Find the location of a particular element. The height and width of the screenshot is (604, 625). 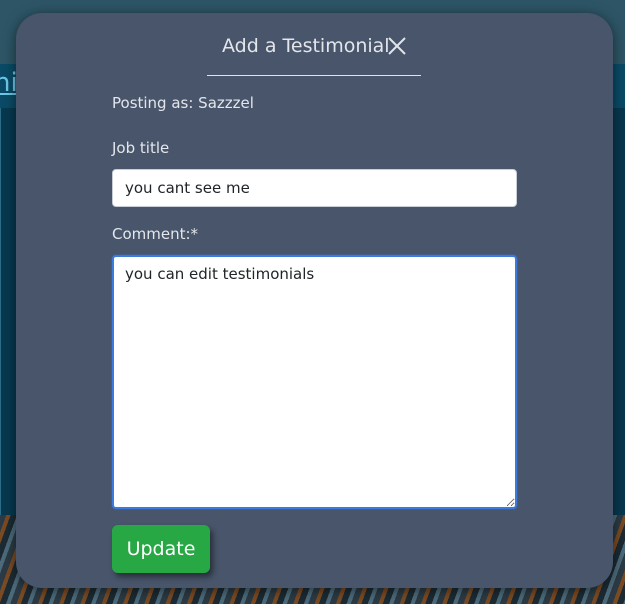

job-title-label: Job title is located at coordinates (141, 148).